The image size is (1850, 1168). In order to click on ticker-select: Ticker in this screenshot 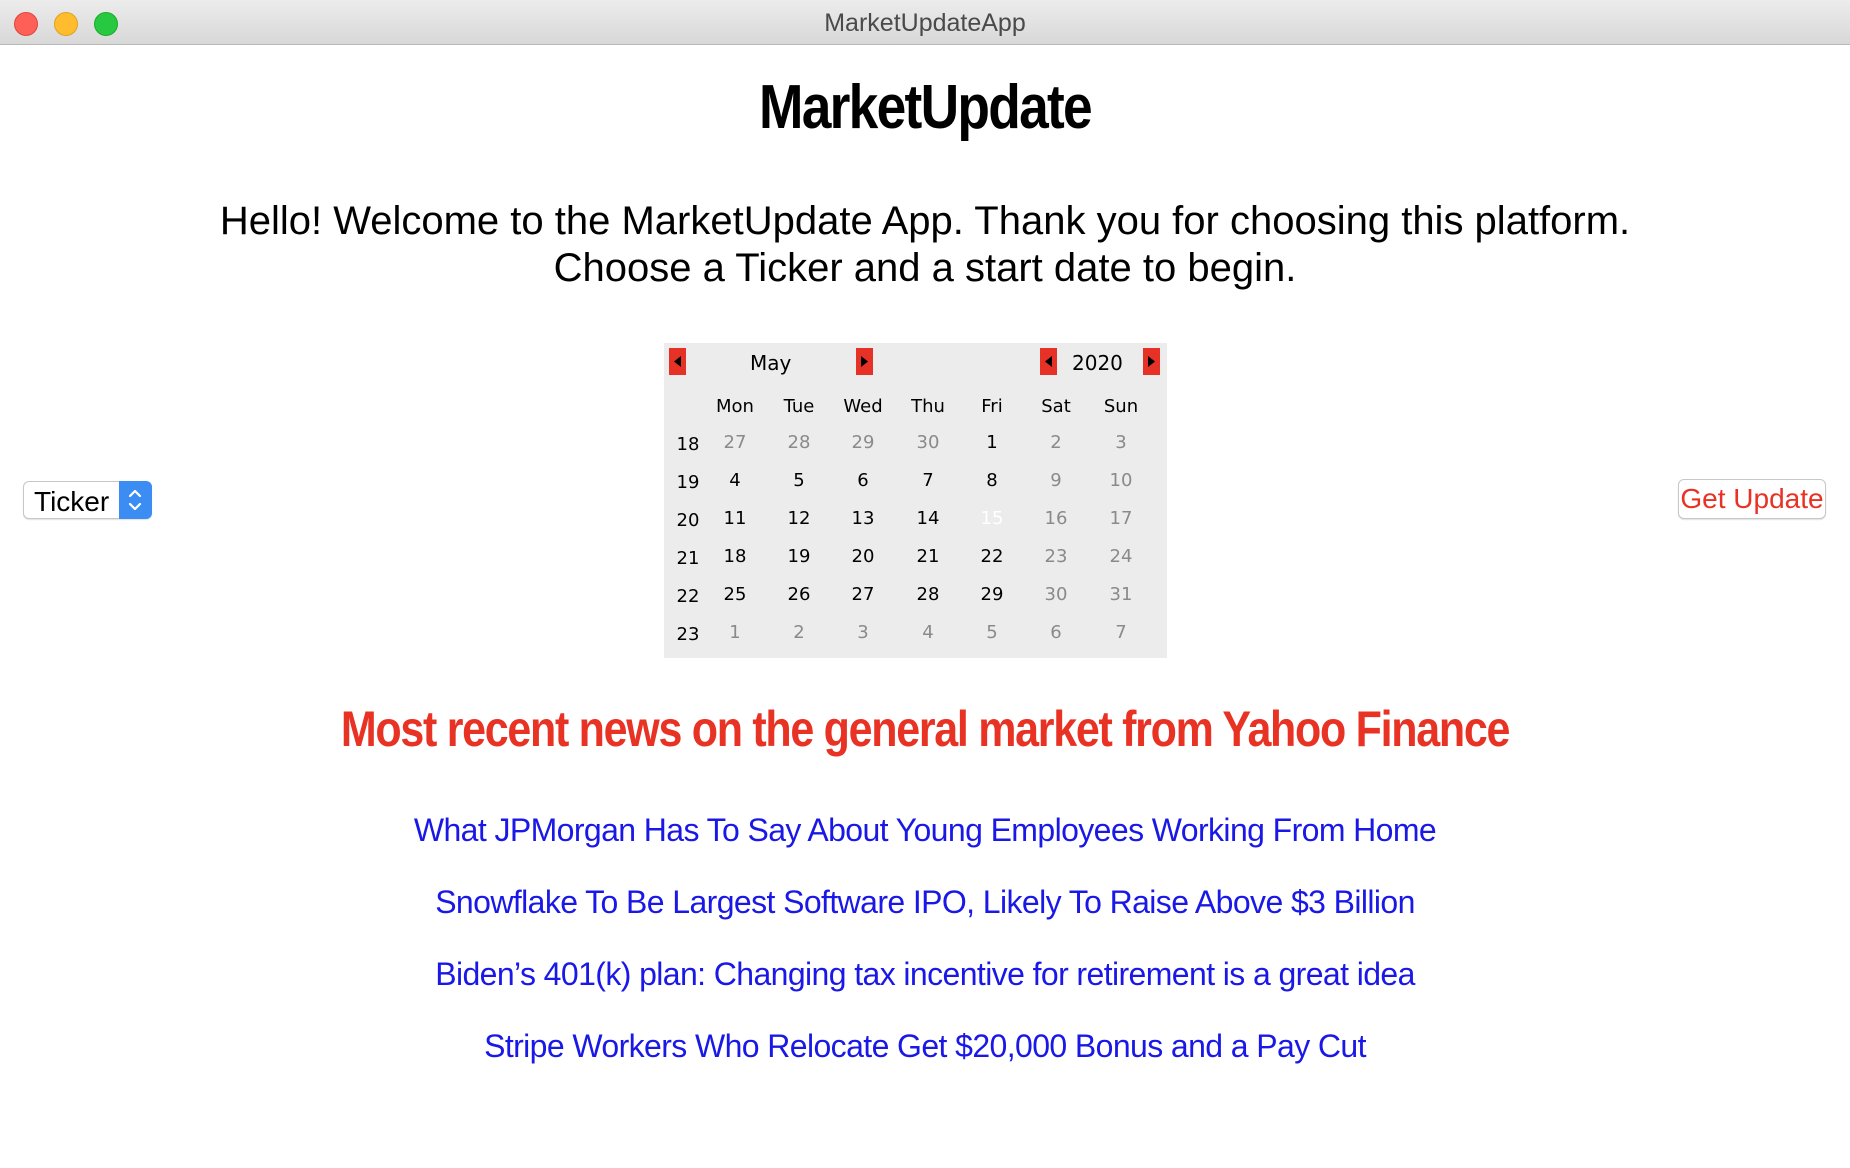, I will do `click(87, 500)`.